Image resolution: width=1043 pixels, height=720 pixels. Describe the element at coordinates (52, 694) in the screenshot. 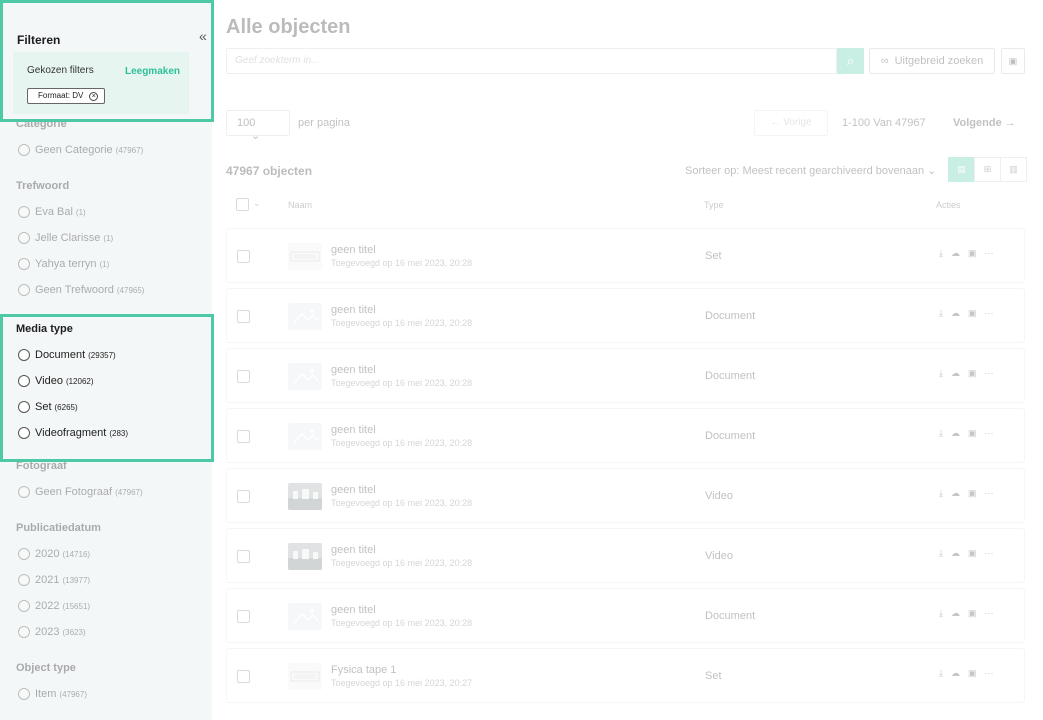

I see `option-item: Item (47967)` at that location.